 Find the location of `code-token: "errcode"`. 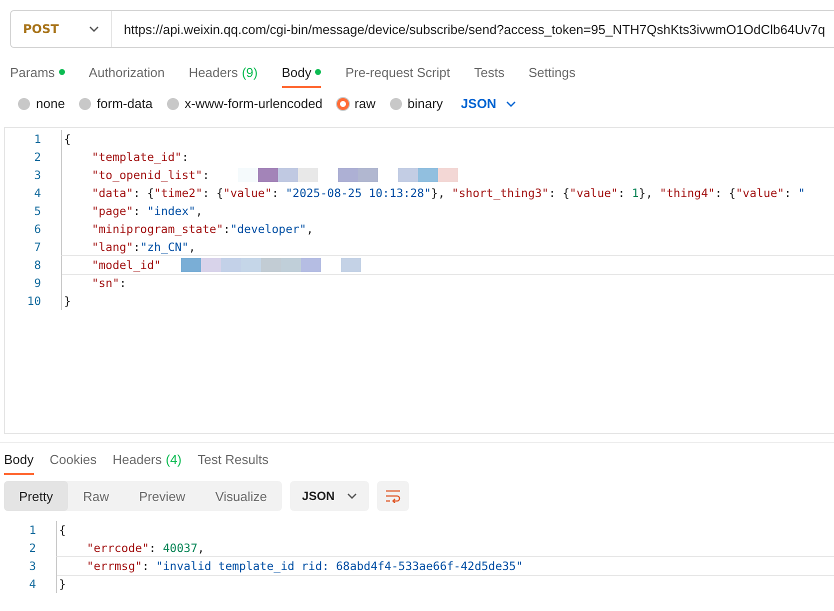

code-token: "errcode" is located at coordinates (118, 548).